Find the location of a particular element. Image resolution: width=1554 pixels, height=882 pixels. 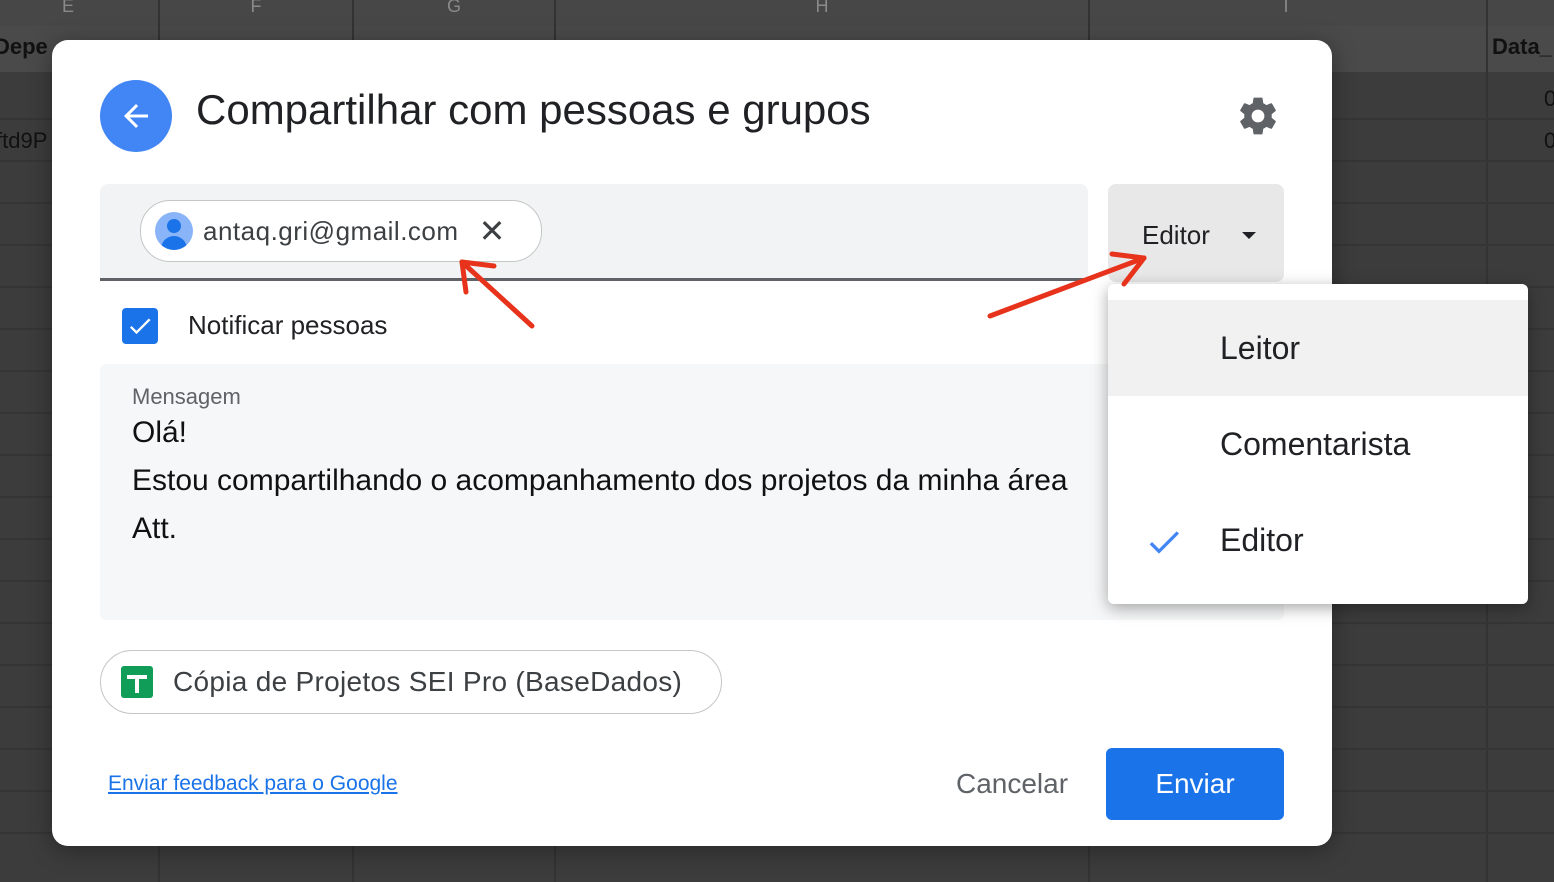

close-icon: ✕ is located at coordinates (492, 231).